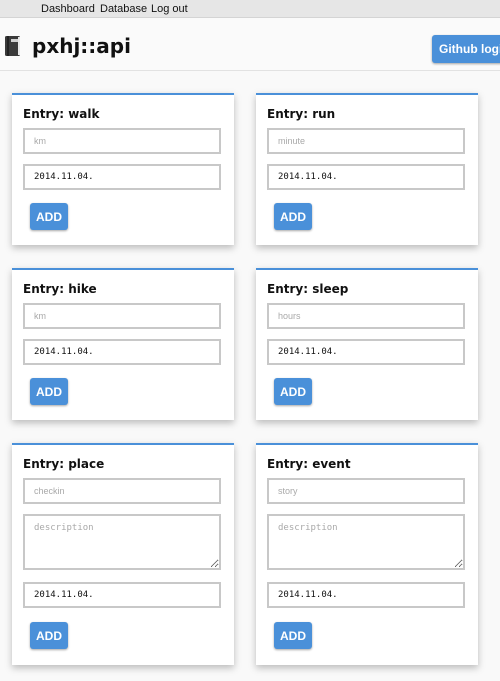  I want to click on entry-card-sleep: Entry: sleep ADD, so click(367, 344).